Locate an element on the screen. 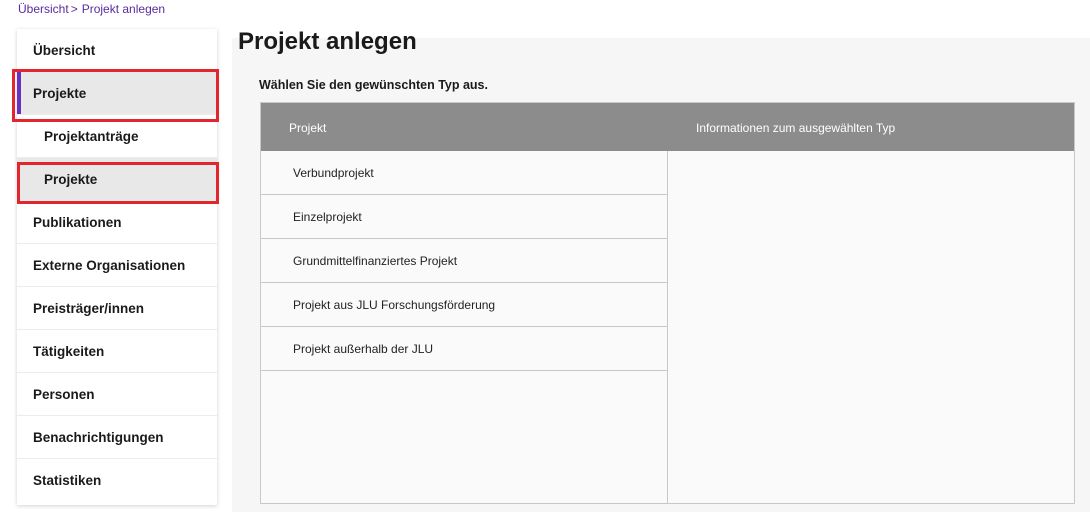 The width and height of the screenshot is (1090, 512). sidebar-item-label: Statistiken is located at coordinates (67, 480).